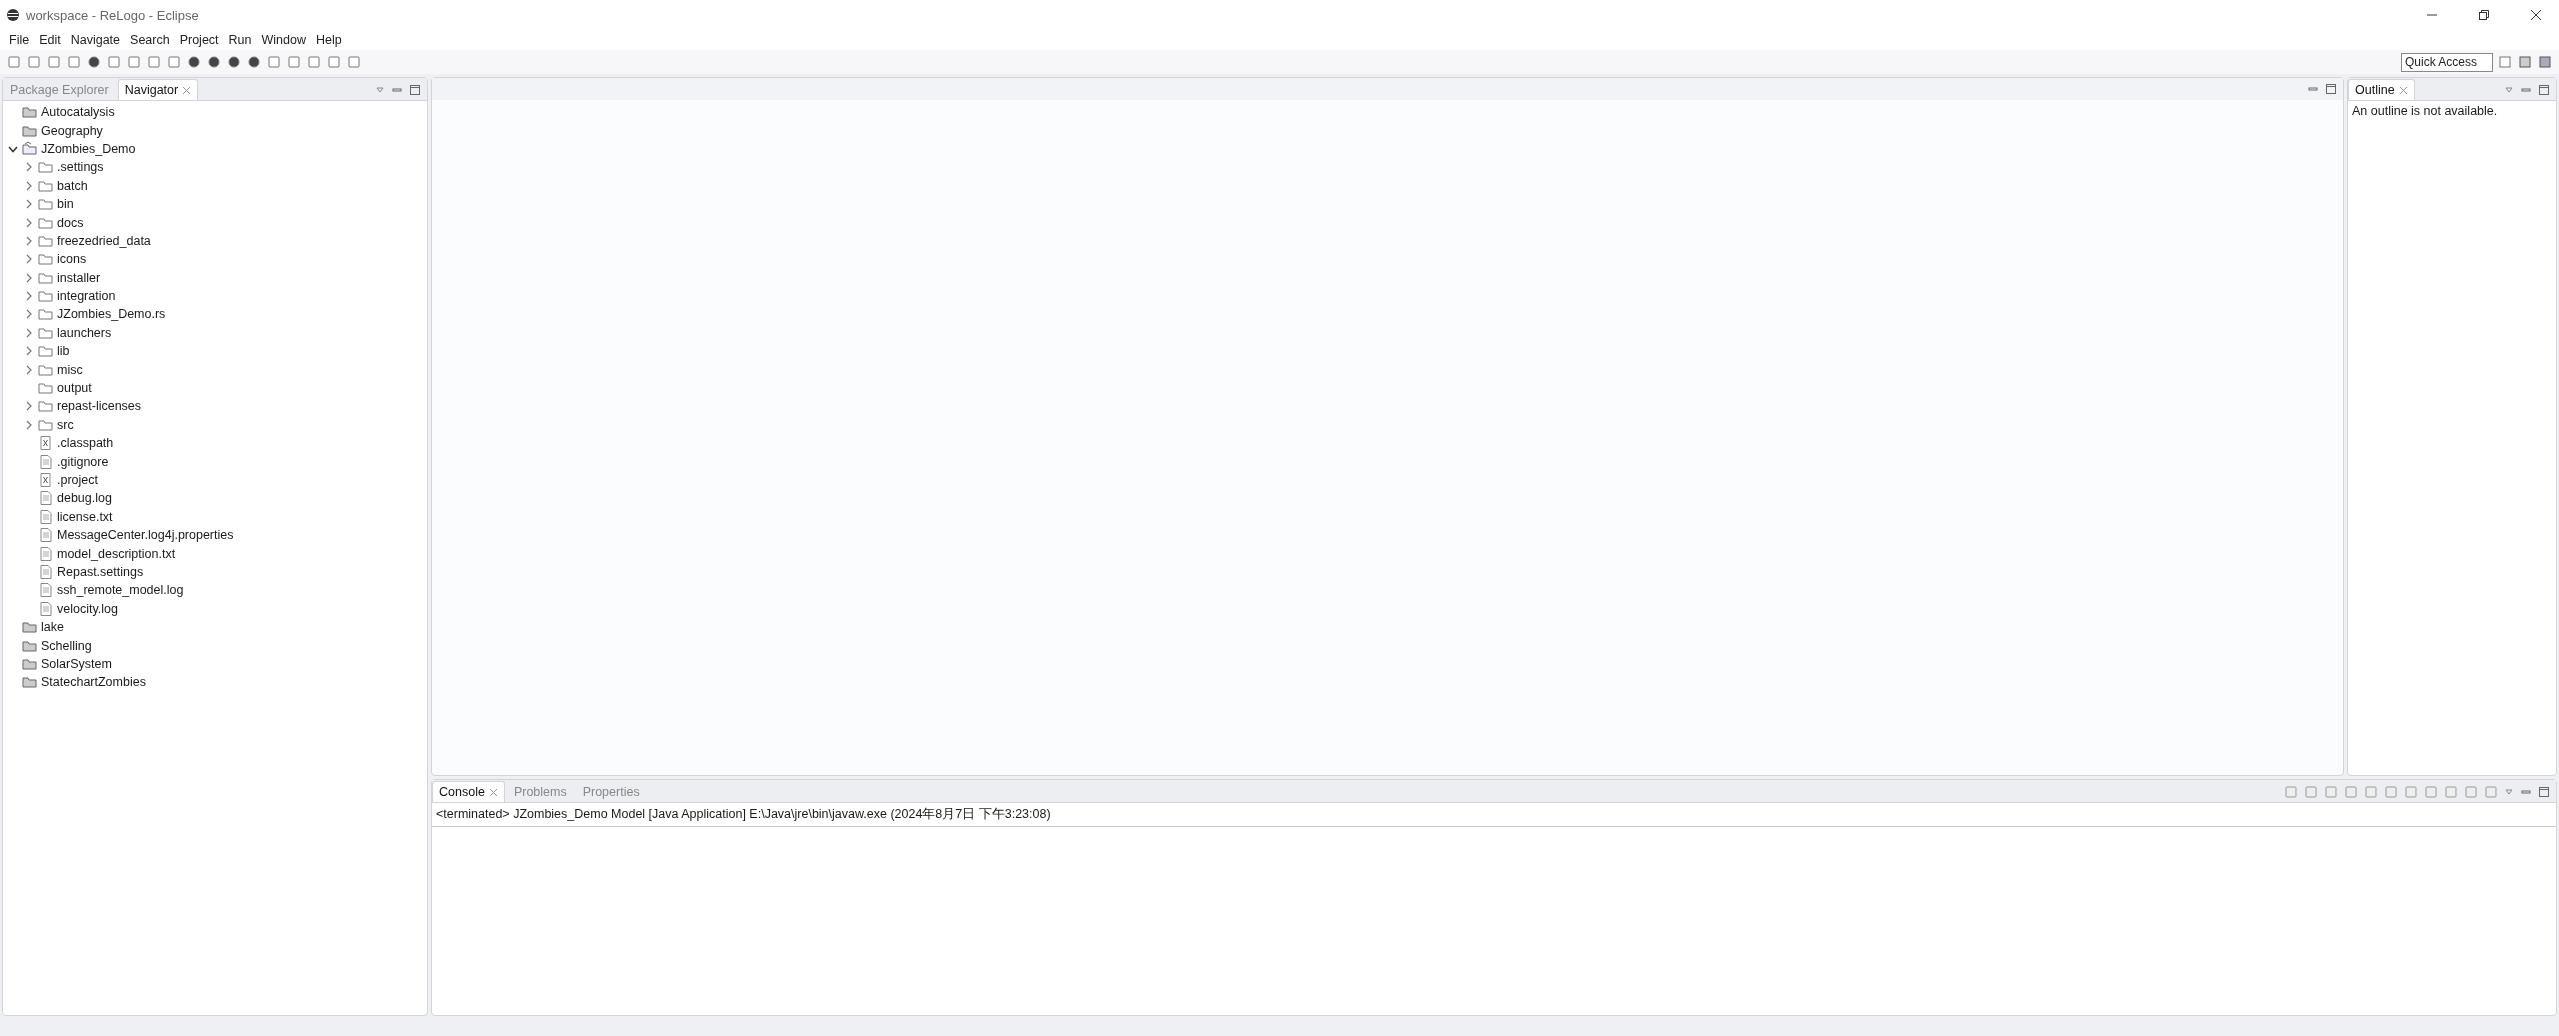 The height and width of the screenshot is (1036, 2559). What do you see at coordinates (116, 553) in the screenshot?
I see `tree-item: model_description.txt` at bounding box center [116, 553].